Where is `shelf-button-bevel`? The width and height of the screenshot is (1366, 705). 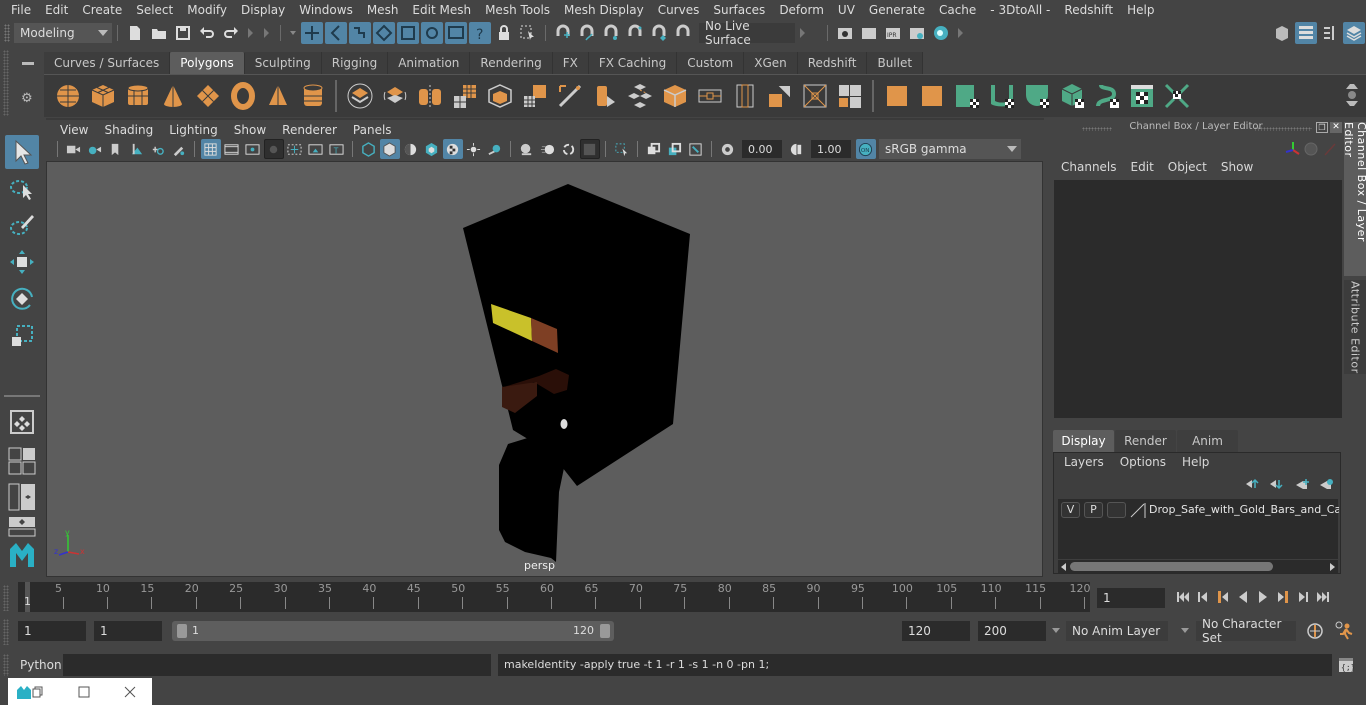
shelf-button-bevel is located at coordinates (500, 96).